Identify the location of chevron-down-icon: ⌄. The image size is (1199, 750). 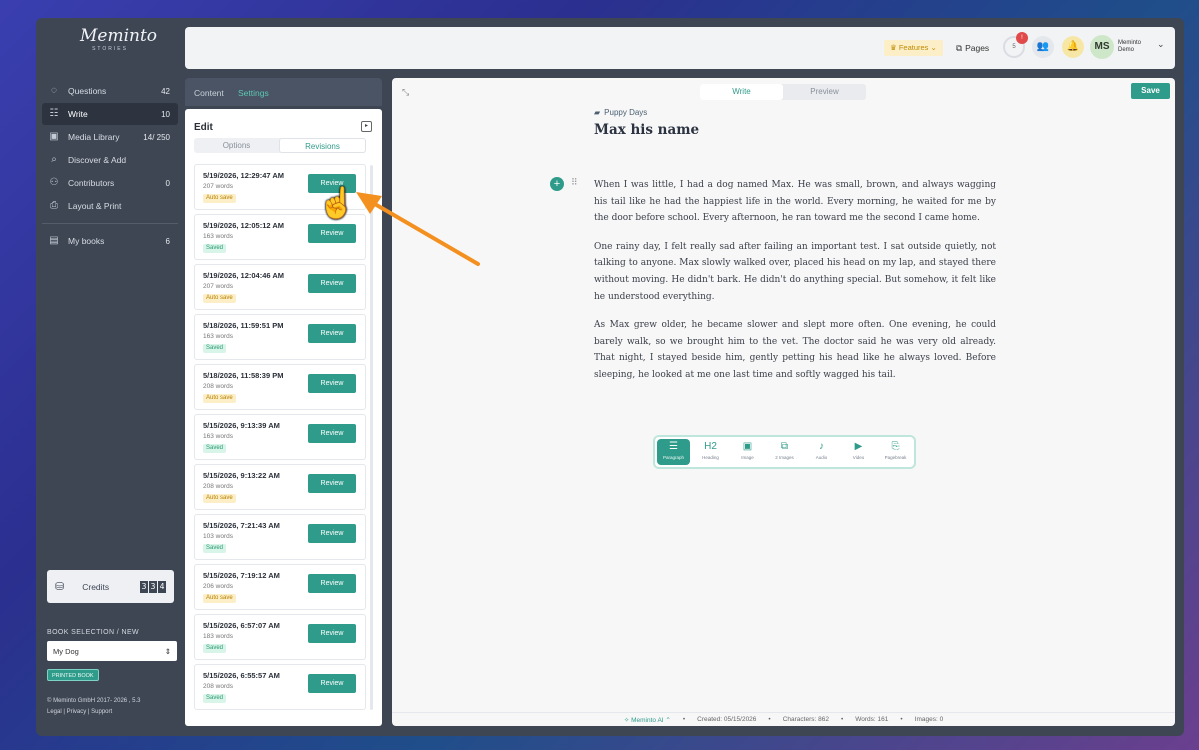
(1161, 44).